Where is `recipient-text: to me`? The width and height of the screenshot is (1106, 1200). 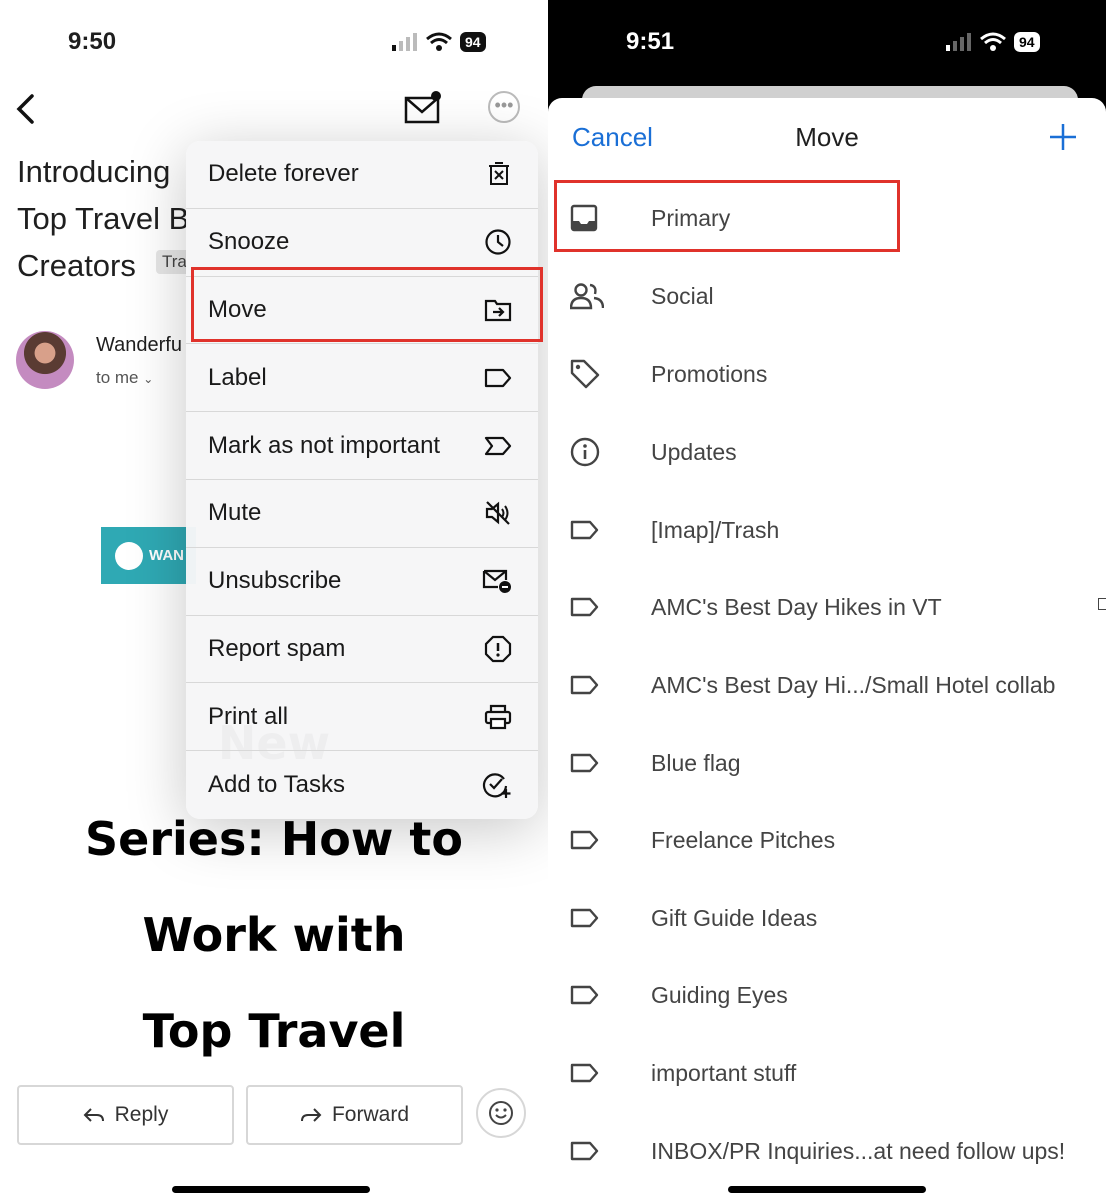
recipient-text: to me is located at coordinates (117, 377).